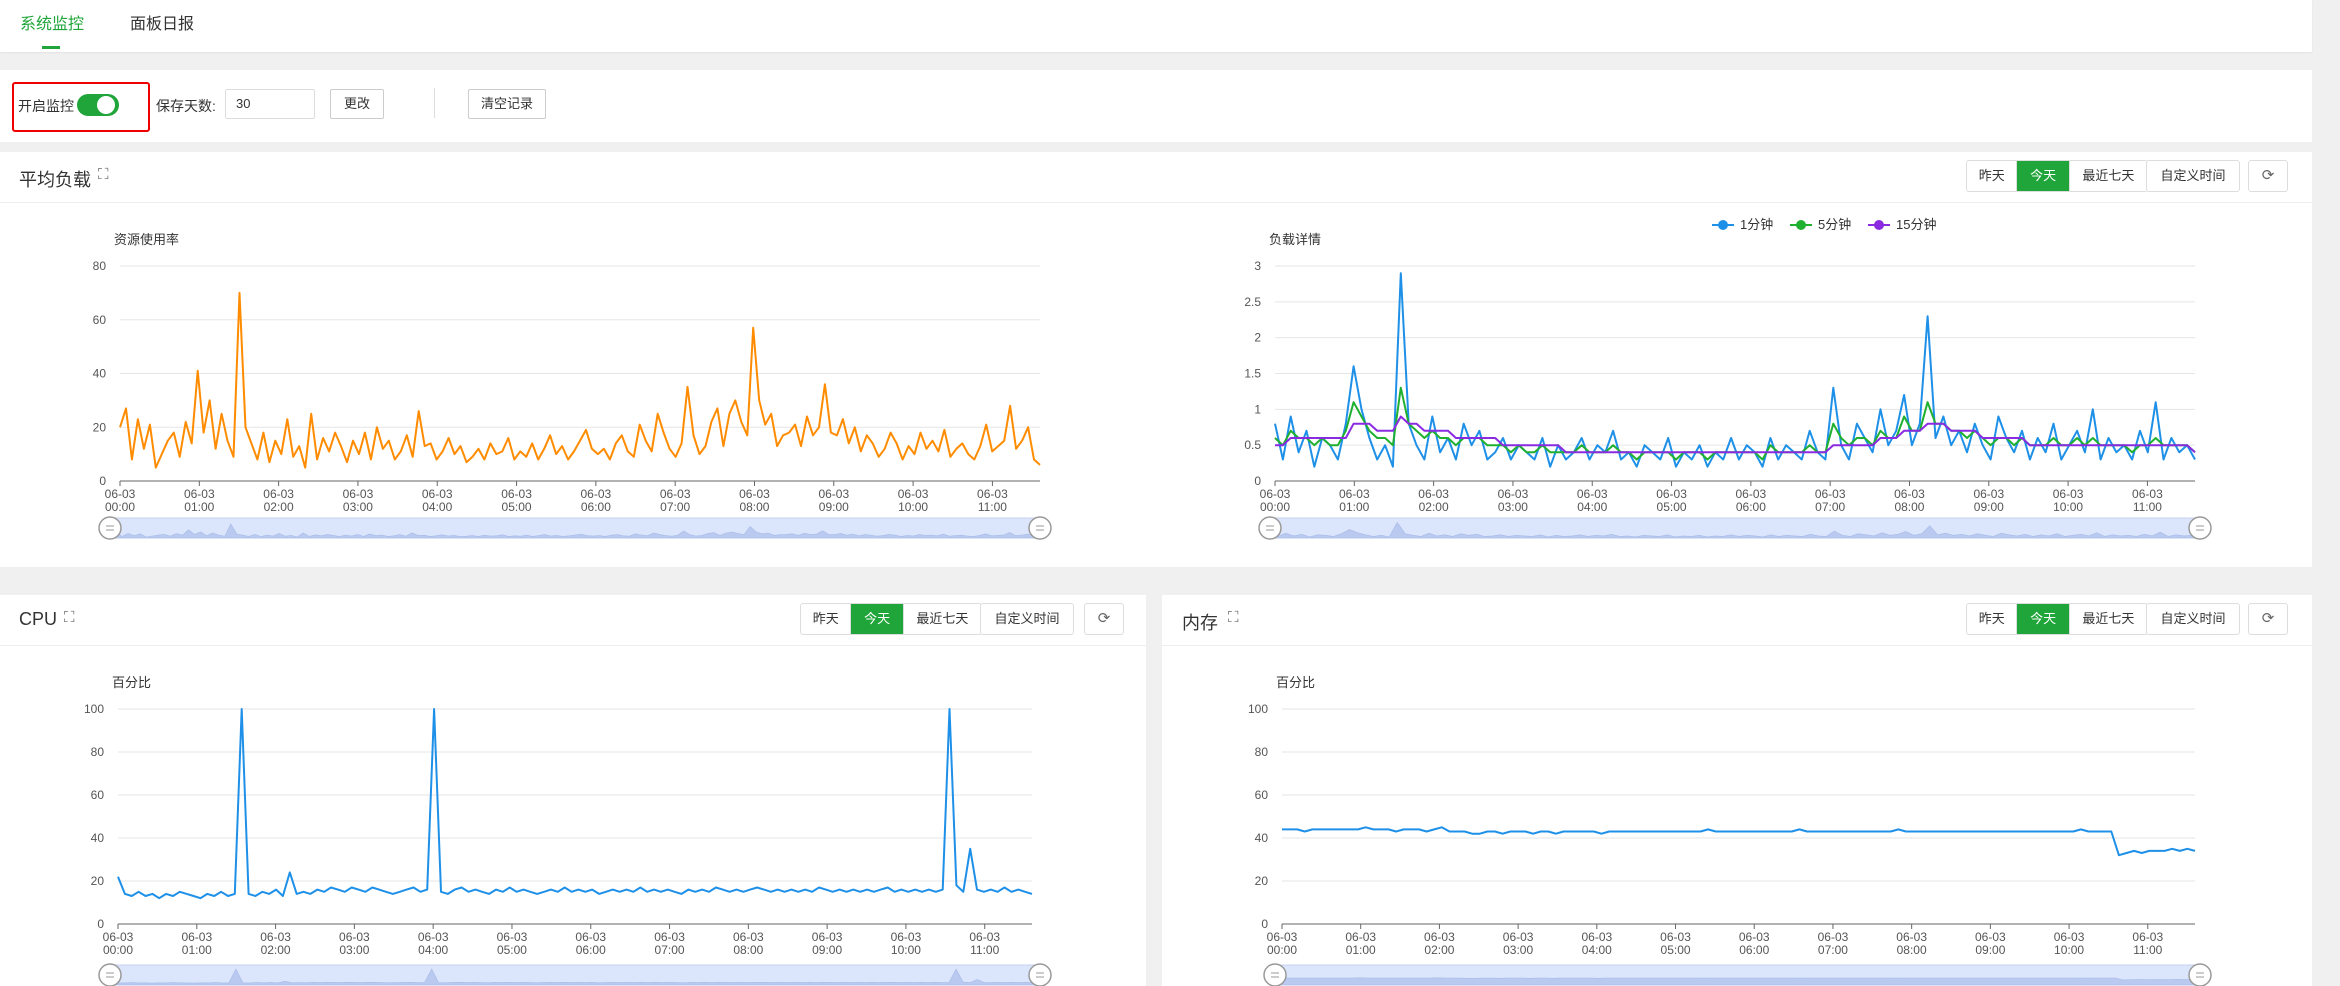  I want to click on y-tick-label: 0.5, so click(1252, 445).